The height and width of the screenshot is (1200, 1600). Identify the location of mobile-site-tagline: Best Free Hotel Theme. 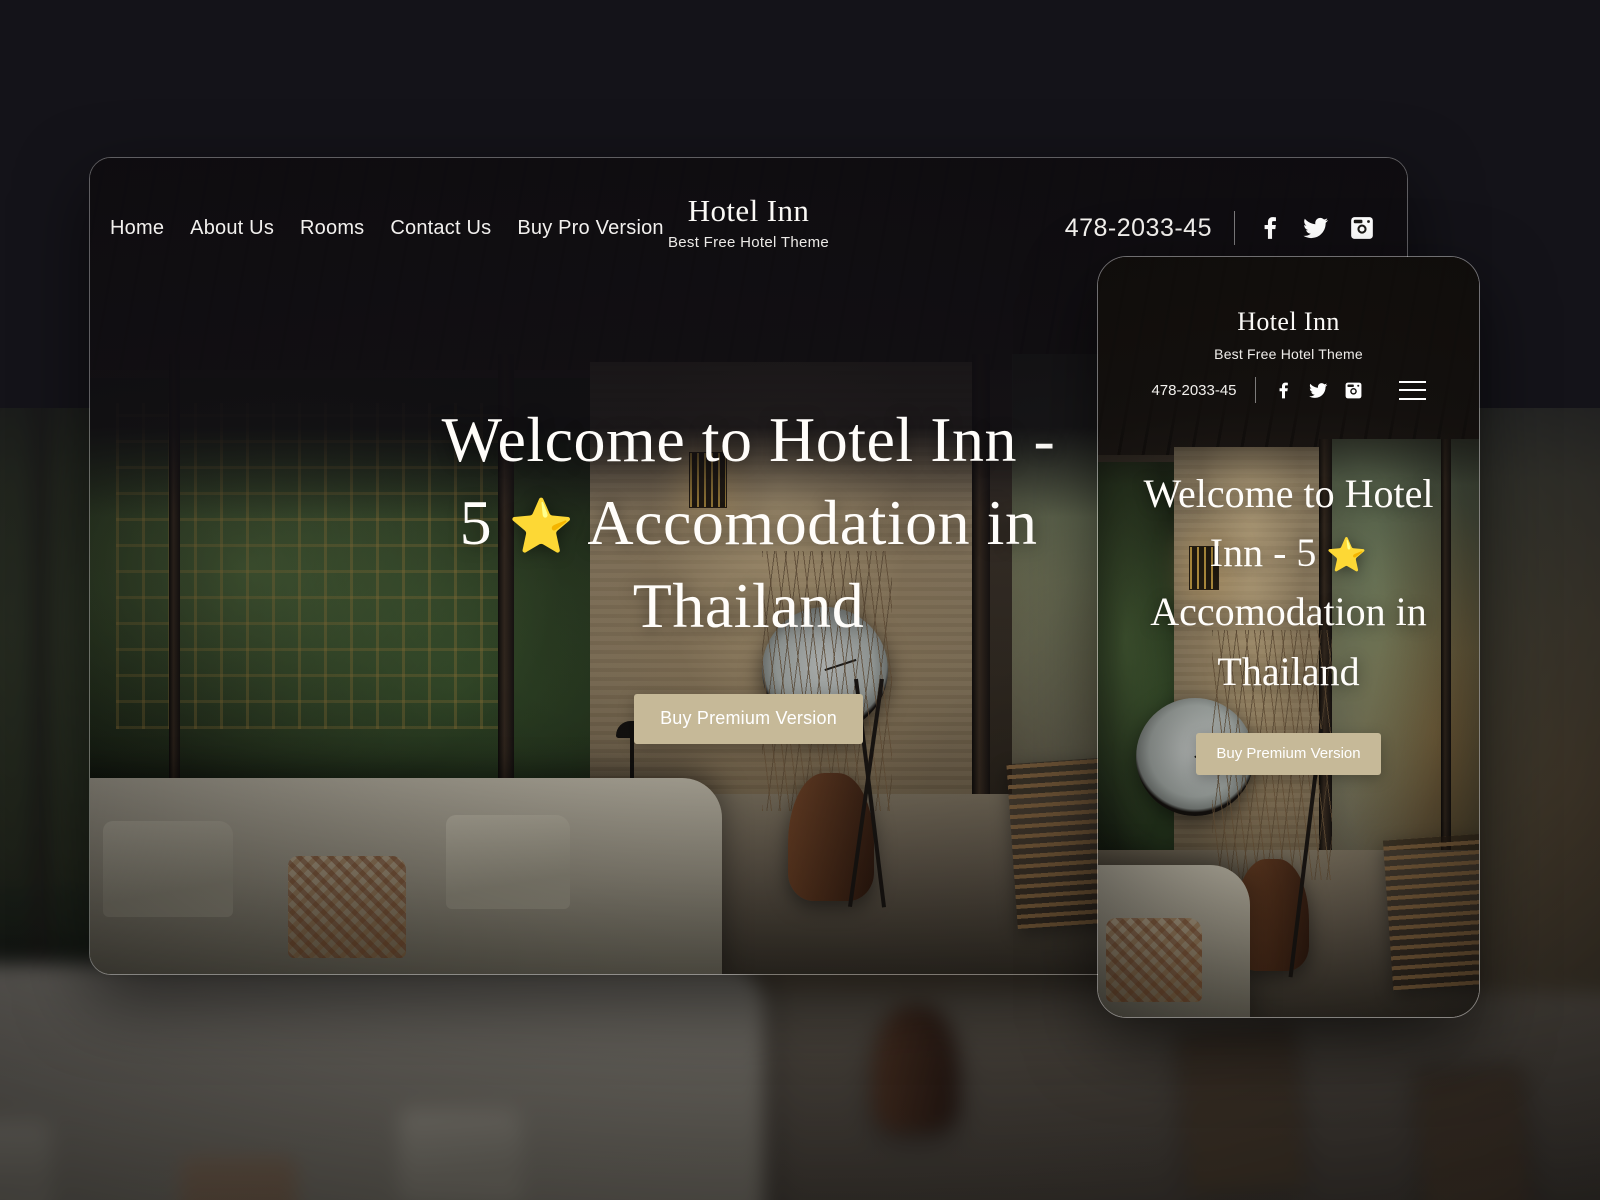
(1288, 354).